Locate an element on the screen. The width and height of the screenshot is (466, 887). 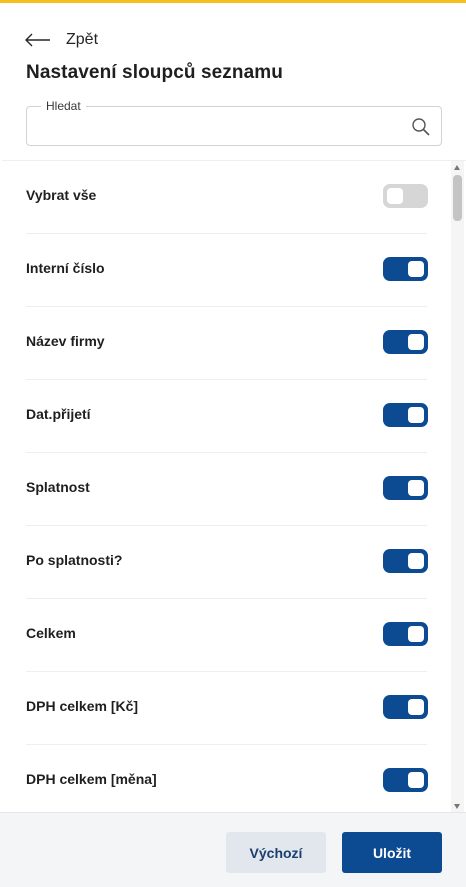
footer: Výchozí Uložit is located at coordinates (233, 849).